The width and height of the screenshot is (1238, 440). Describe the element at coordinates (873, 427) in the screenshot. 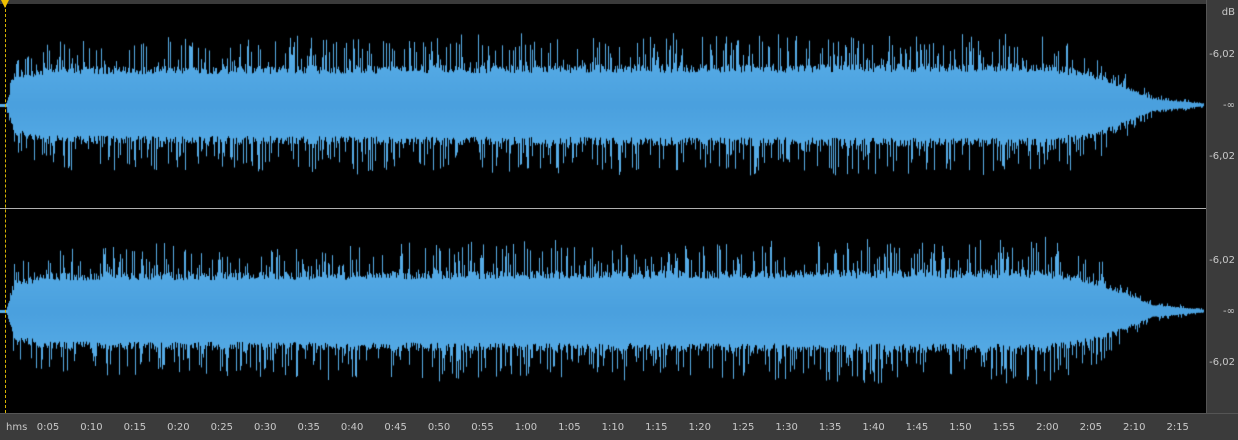

I see `time-tick-label: 1:40` at that location.